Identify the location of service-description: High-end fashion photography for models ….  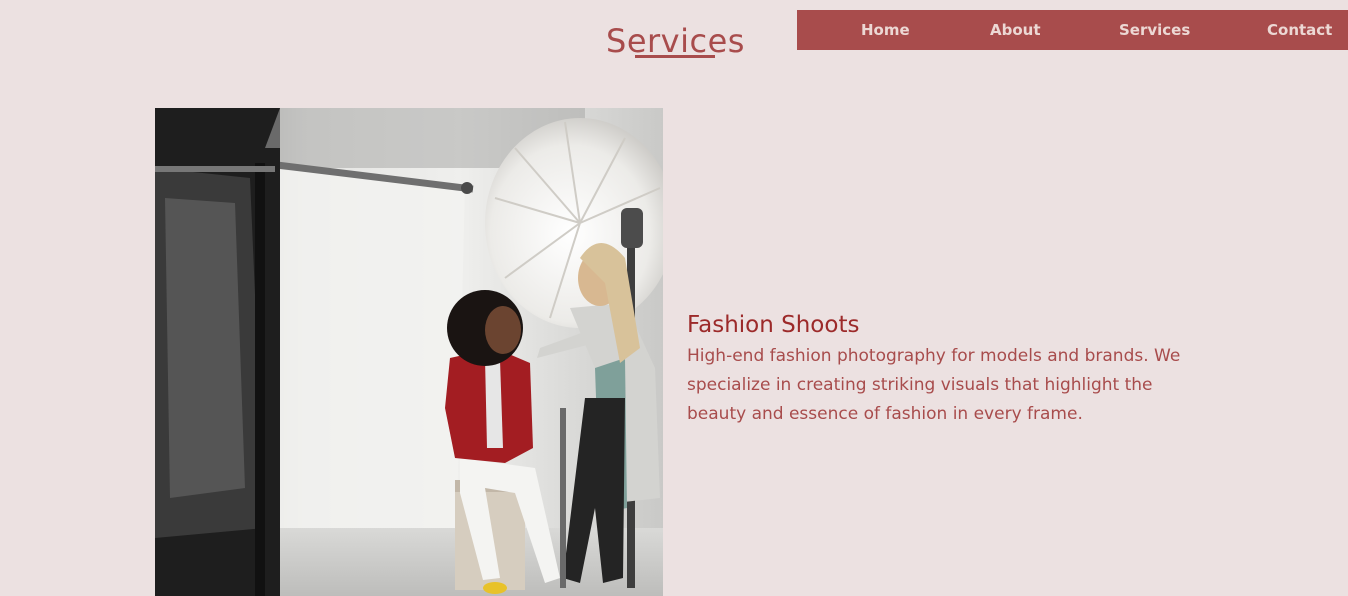
(934, 385).